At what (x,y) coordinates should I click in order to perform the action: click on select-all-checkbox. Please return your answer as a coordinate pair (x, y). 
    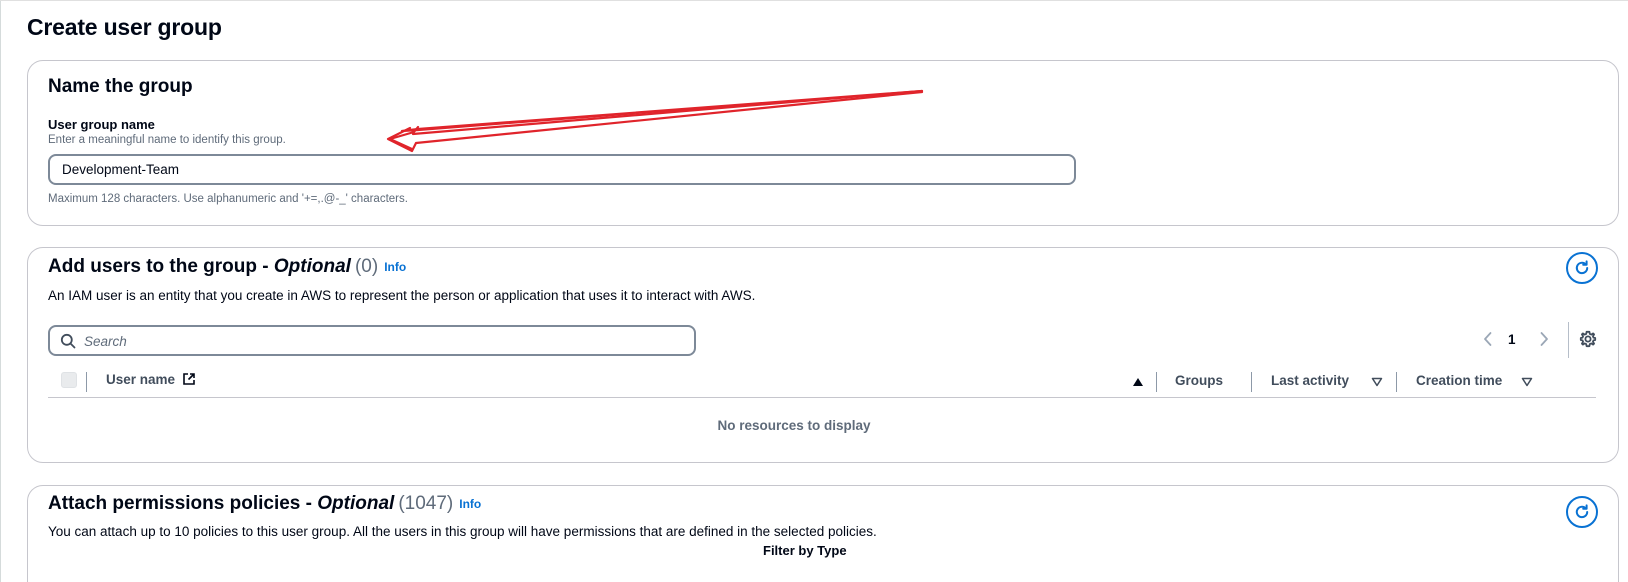
    Looking at the image, I should click on (69, 380).